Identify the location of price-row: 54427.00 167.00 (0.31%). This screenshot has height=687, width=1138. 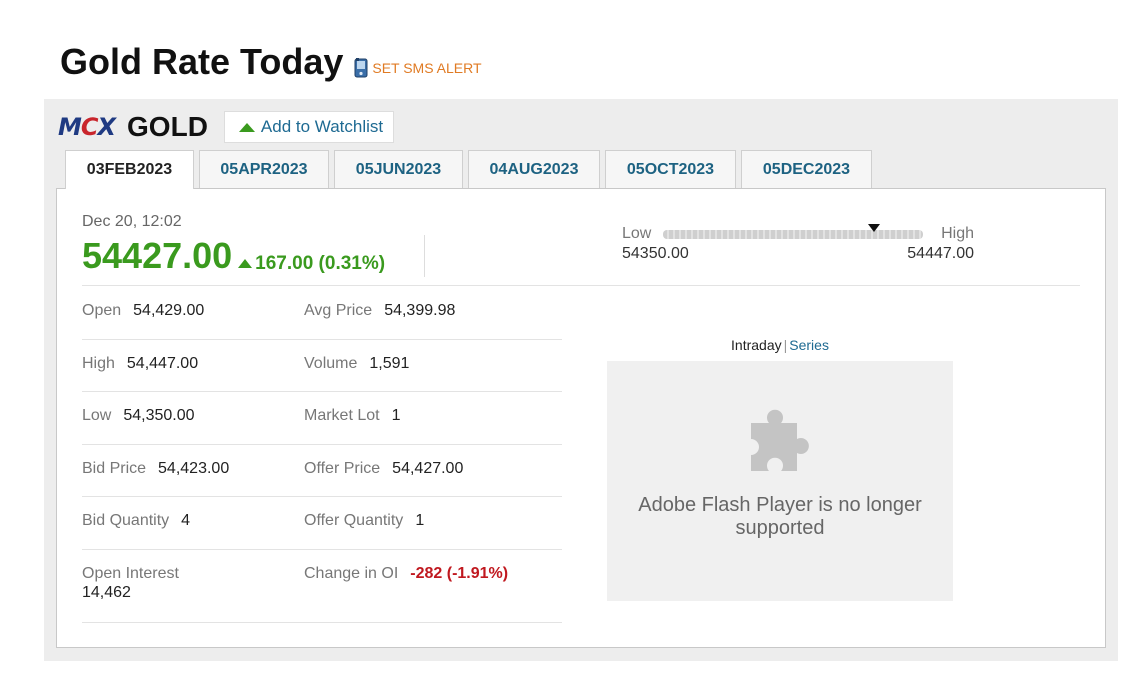
(233, 256).